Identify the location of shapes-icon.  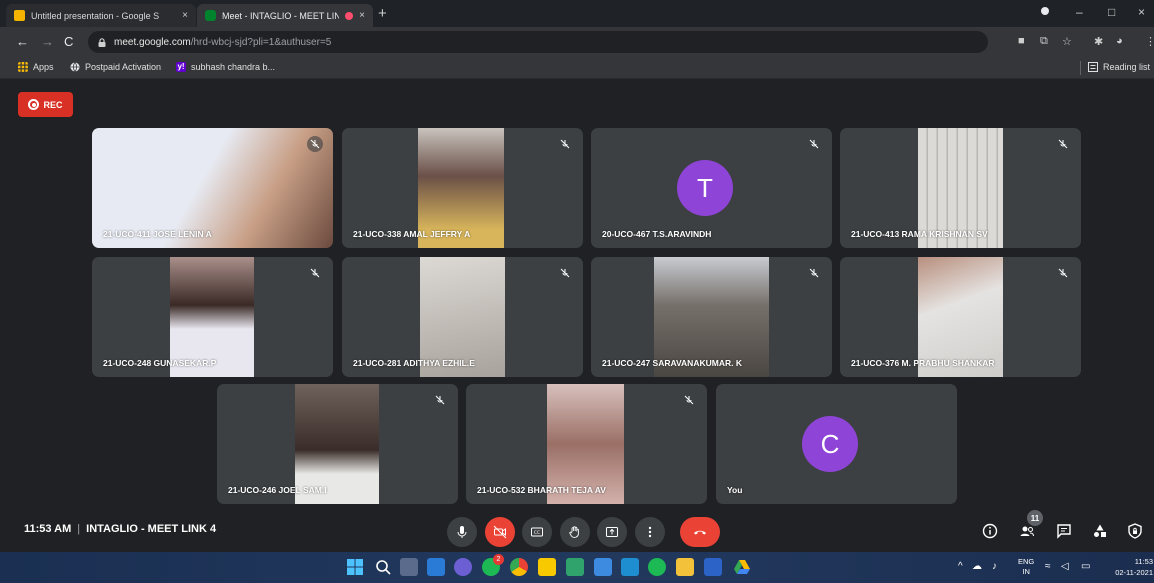
(1100, 530).